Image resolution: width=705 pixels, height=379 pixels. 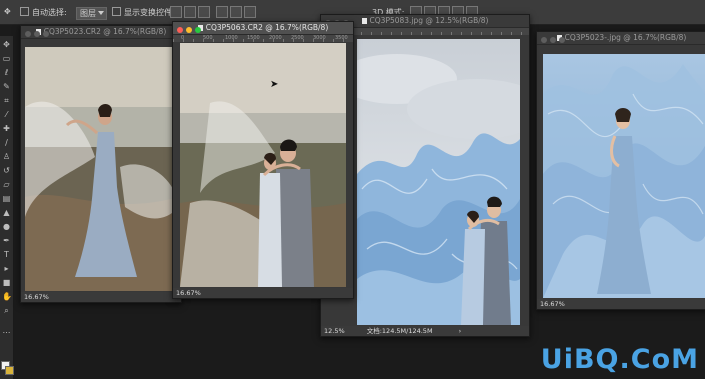 What do you see at coordinates (198, 30) in the screenshot?
I see `zoom-window-button` at bounding box center [198, 30].